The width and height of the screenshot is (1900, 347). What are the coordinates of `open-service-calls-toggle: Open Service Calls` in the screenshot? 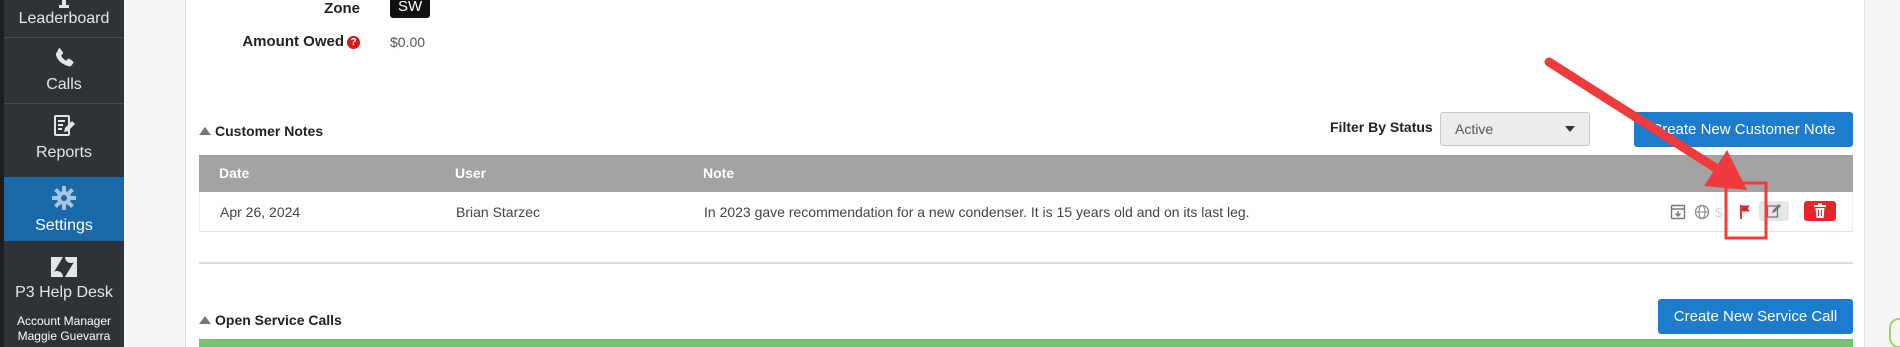 It's located at (270, 320).